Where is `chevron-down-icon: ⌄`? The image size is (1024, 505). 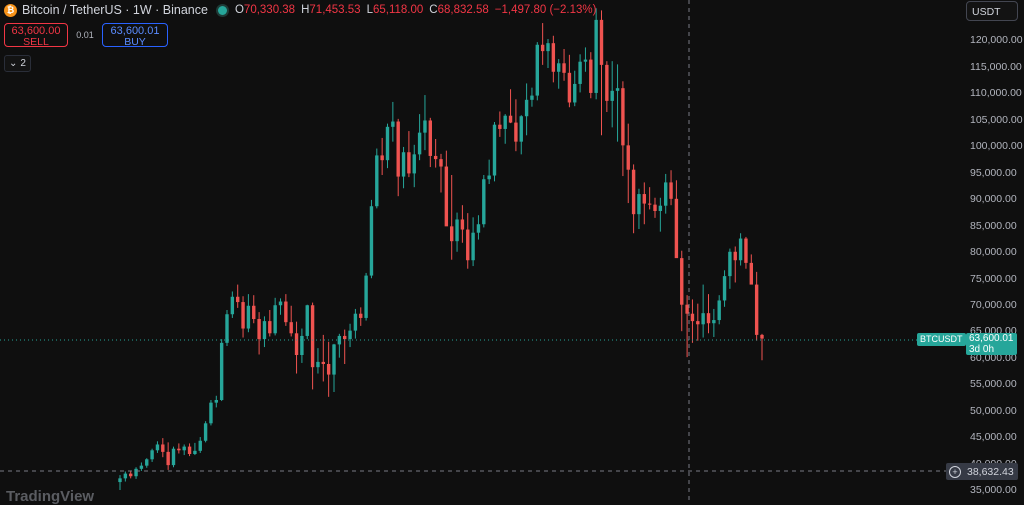
chevron-down-icon: ⌄ is located at coordinates (13, 63).